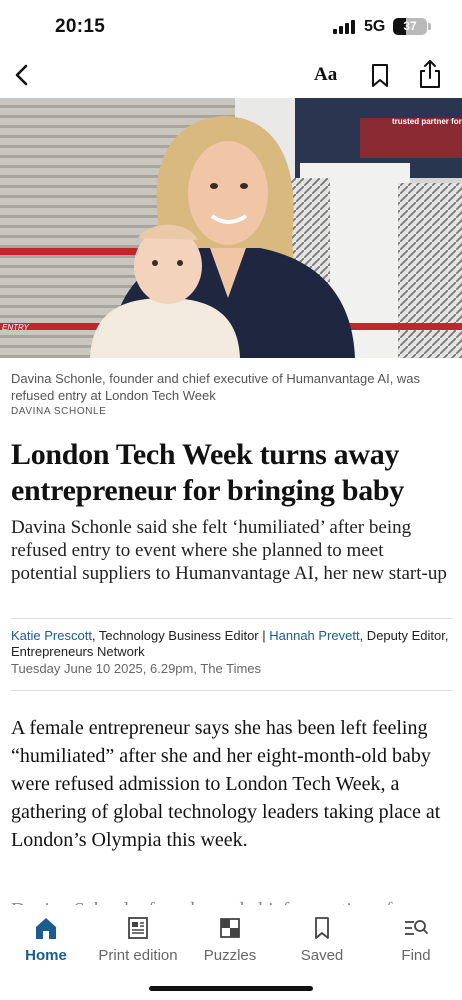  Describe the element at coordinates (416, 955) in the screenshot. I see `tab-label: Find` at that location.